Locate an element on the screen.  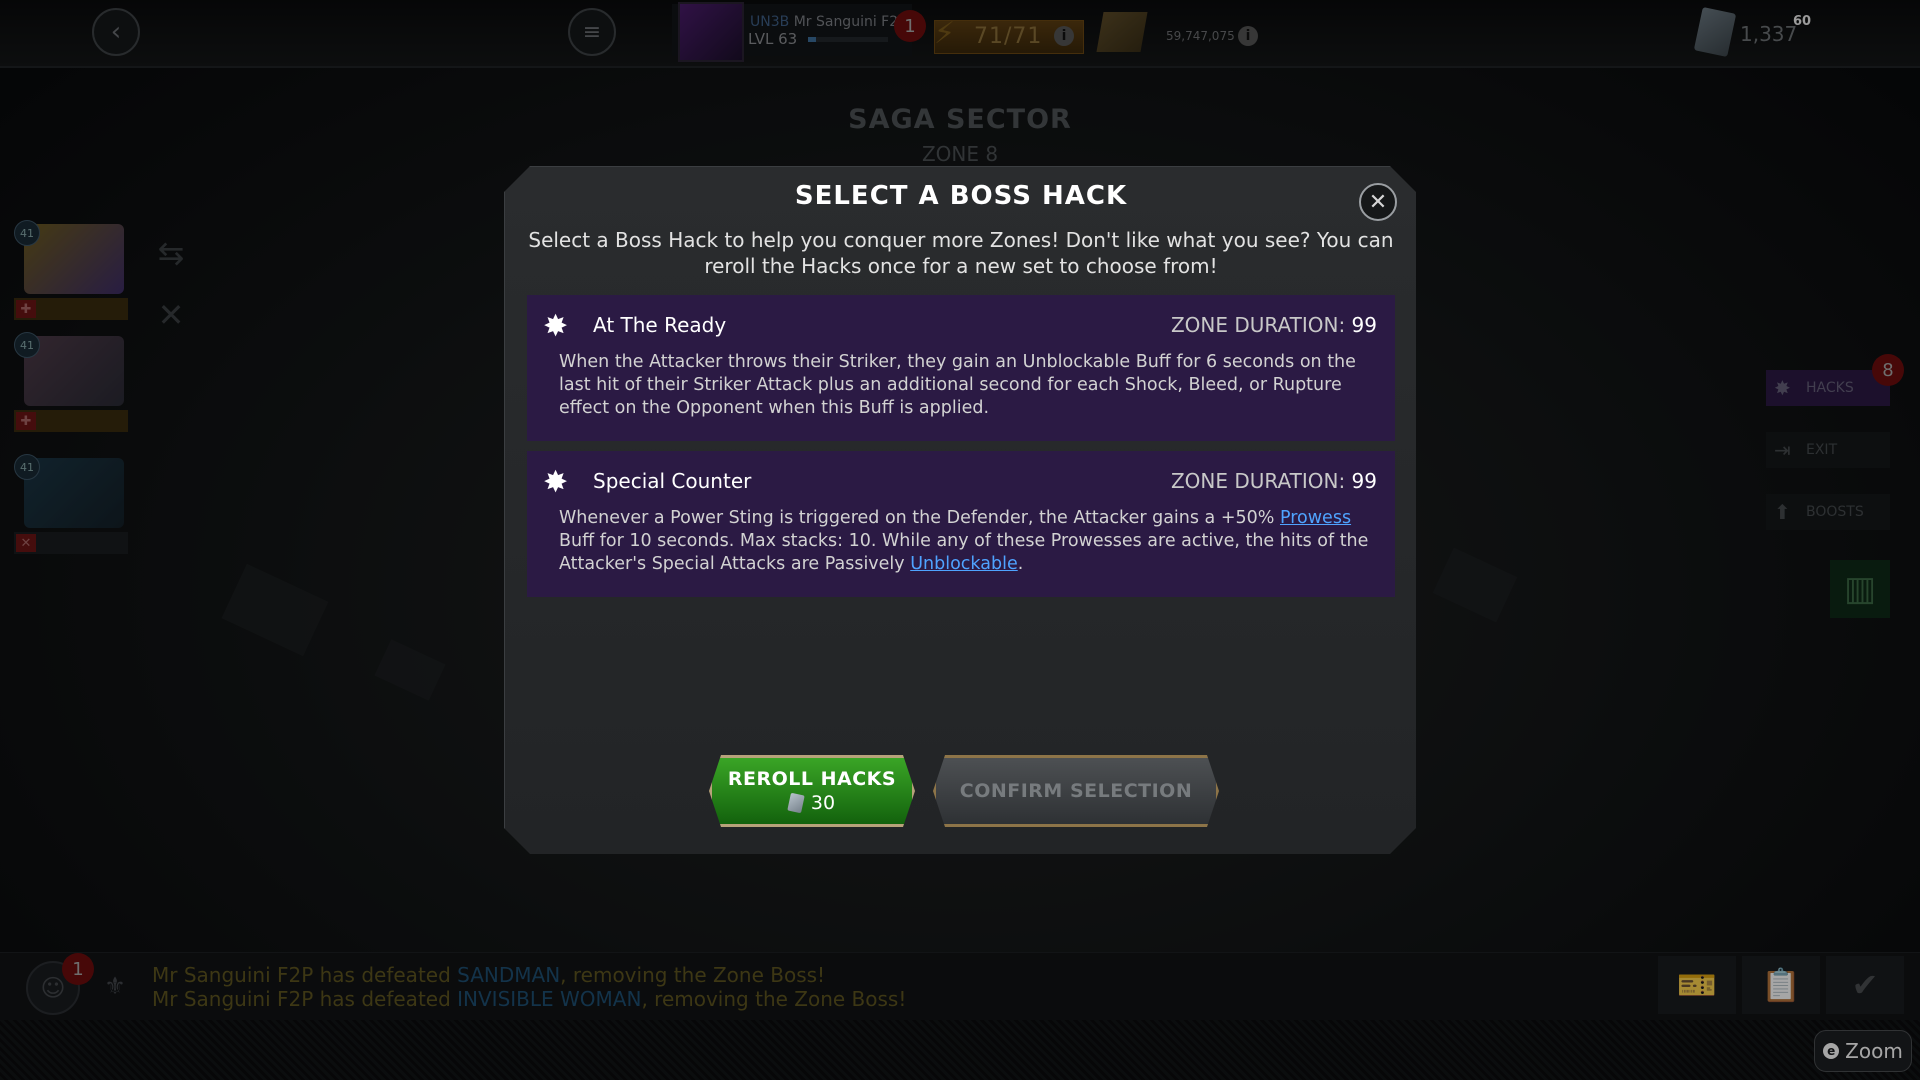
prowess-link: Prowess is located at coordinates (1315, 518).